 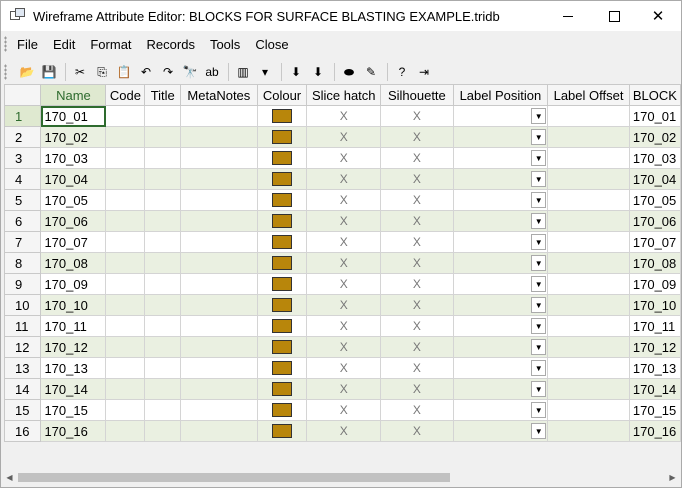 What do you see at coordinates (64, 44) in the screenshot?
I see `menu-edit: Edit` at bounding box center [64, 44].